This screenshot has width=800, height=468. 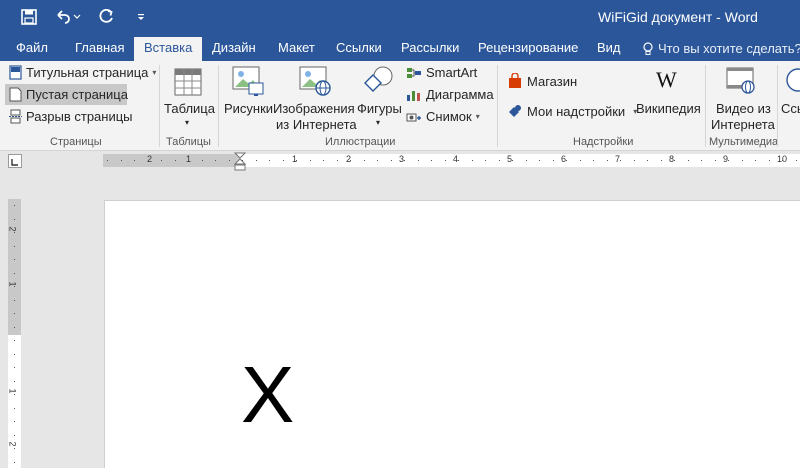 What do you see at coordinates (188, 82) in the screenshot?
I see `table-icon` at bounding box center [188, 82].